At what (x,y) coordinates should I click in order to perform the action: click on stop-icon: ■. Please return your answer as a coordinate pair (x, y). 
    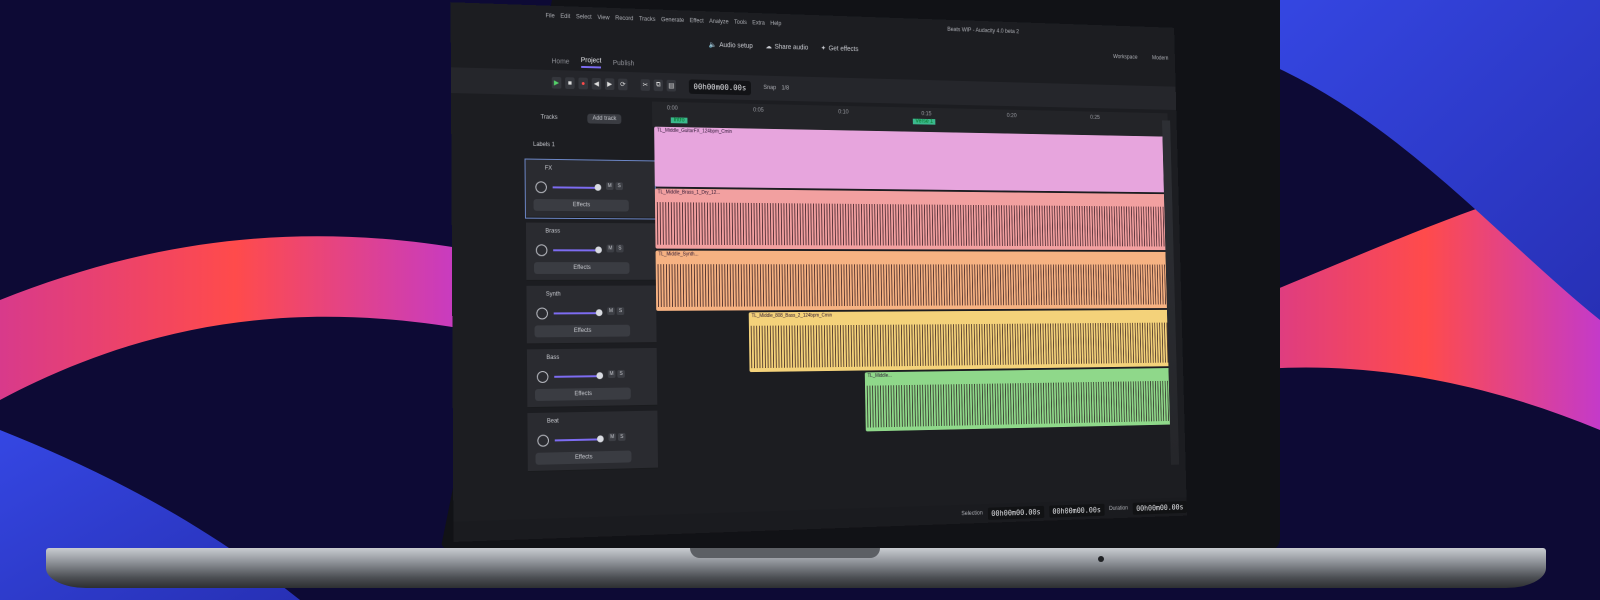
    Looking at the image, I should click on (569, 83).